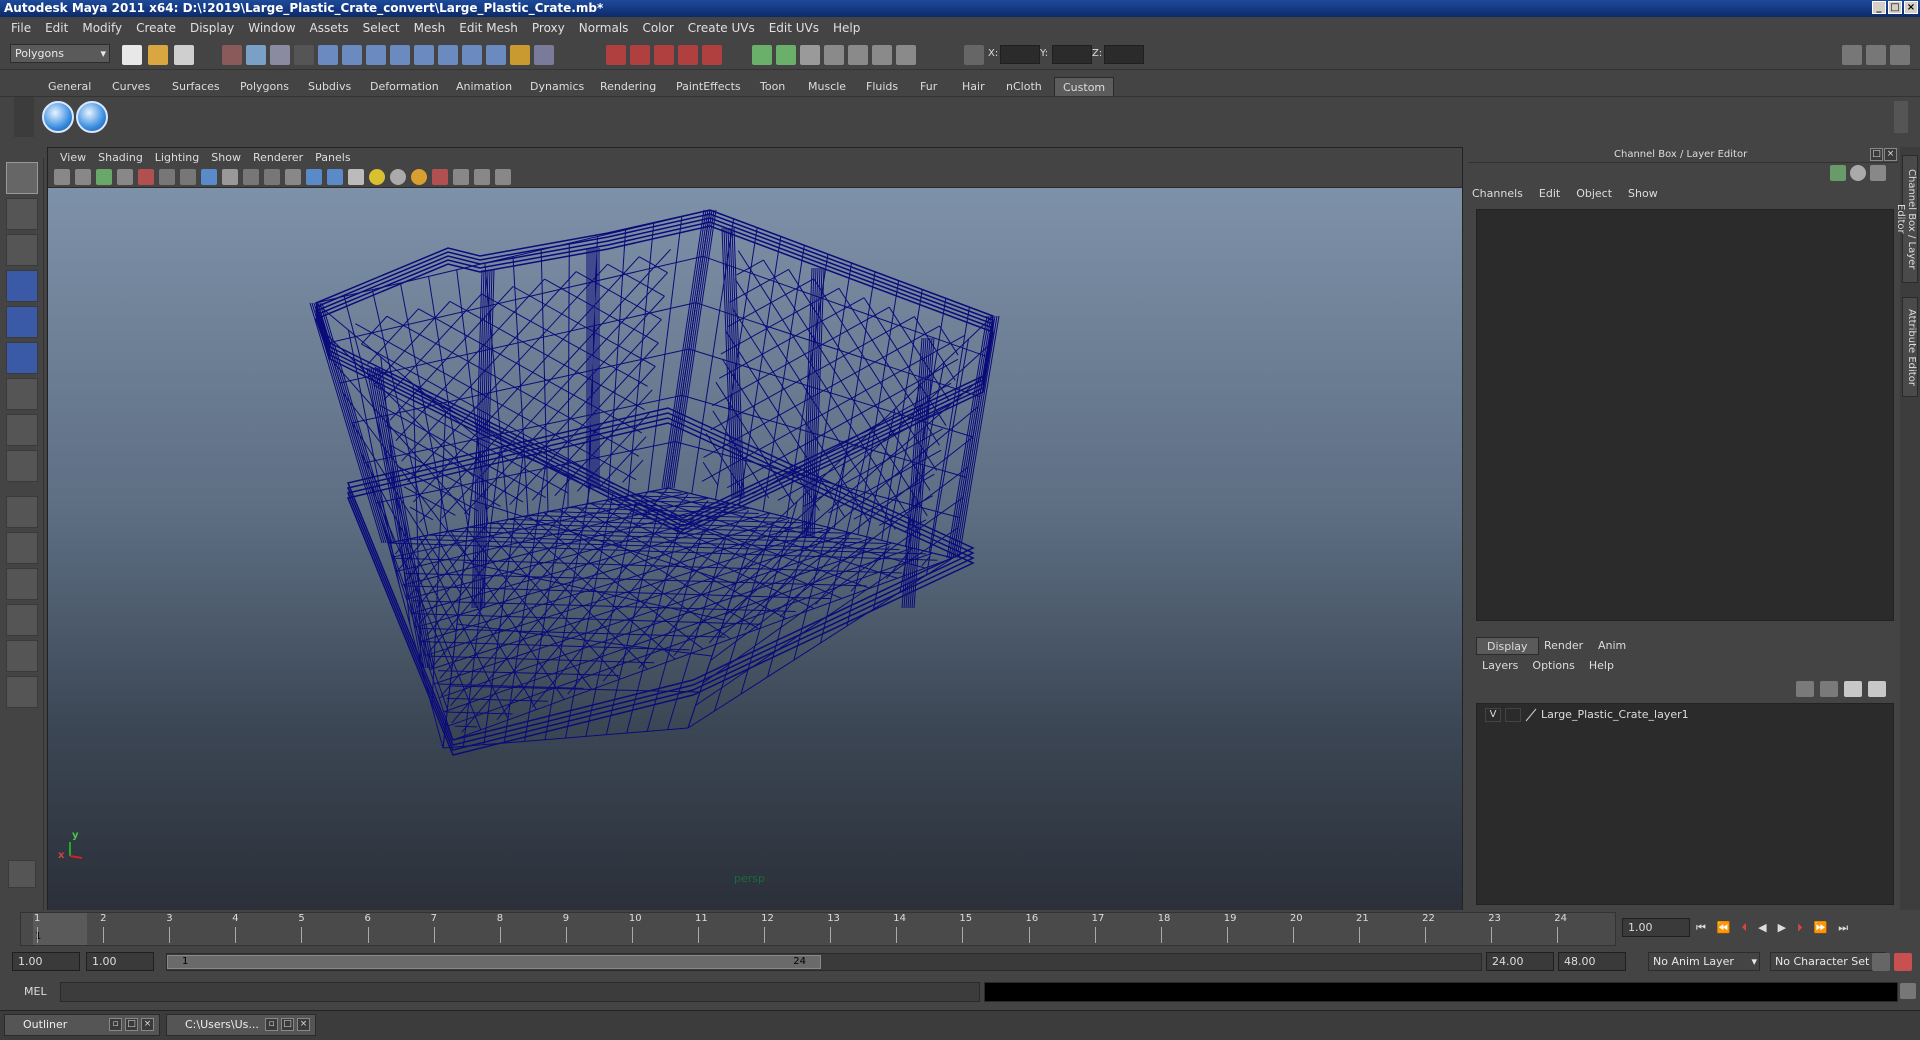  Describe the element at coordinates (272, 177) in the screenshot. I see `safe-title-icon` at that location.